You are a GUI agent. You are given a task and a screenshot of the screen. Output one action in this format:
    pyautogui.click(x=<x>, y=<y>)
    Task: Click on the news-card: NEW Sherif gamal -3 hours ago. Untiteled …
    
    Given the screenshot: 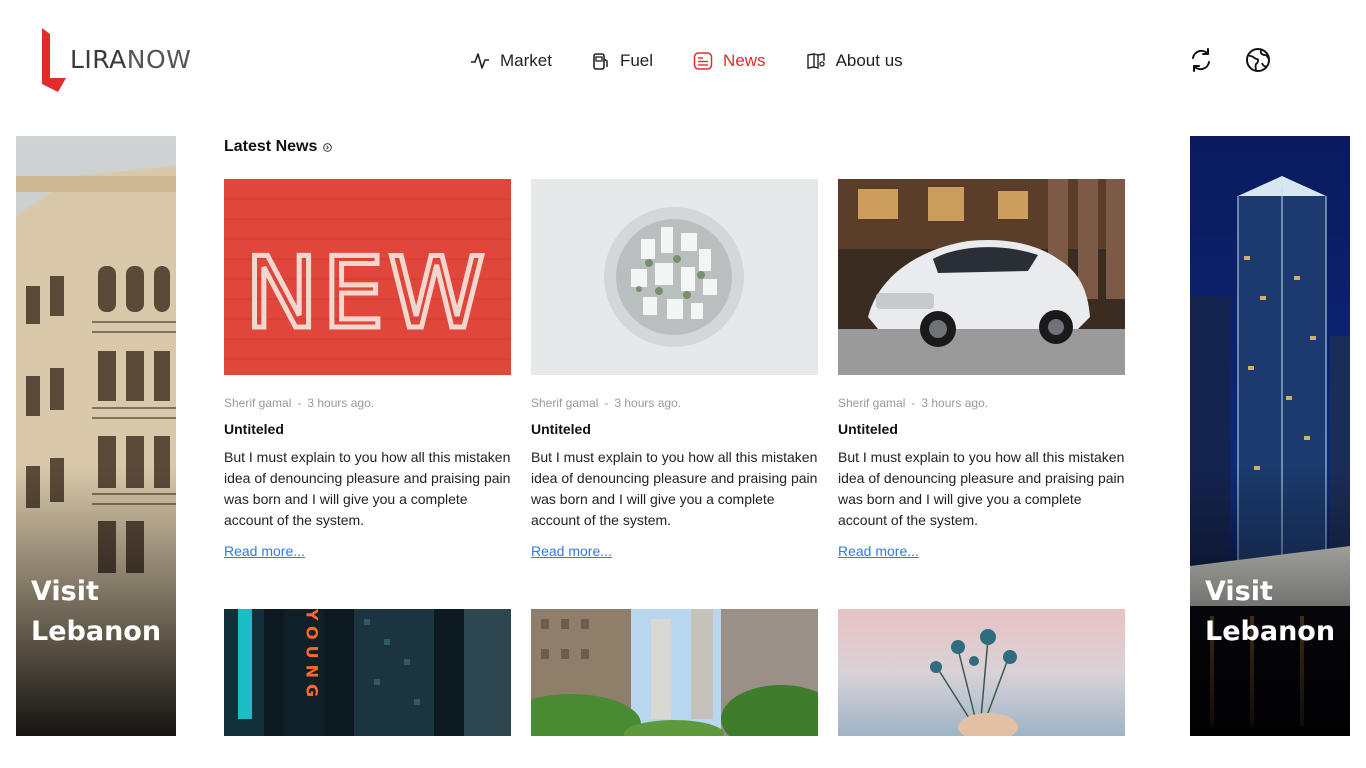 What is the action you would take?
    pyautogui.click(x=367, y=370)
    